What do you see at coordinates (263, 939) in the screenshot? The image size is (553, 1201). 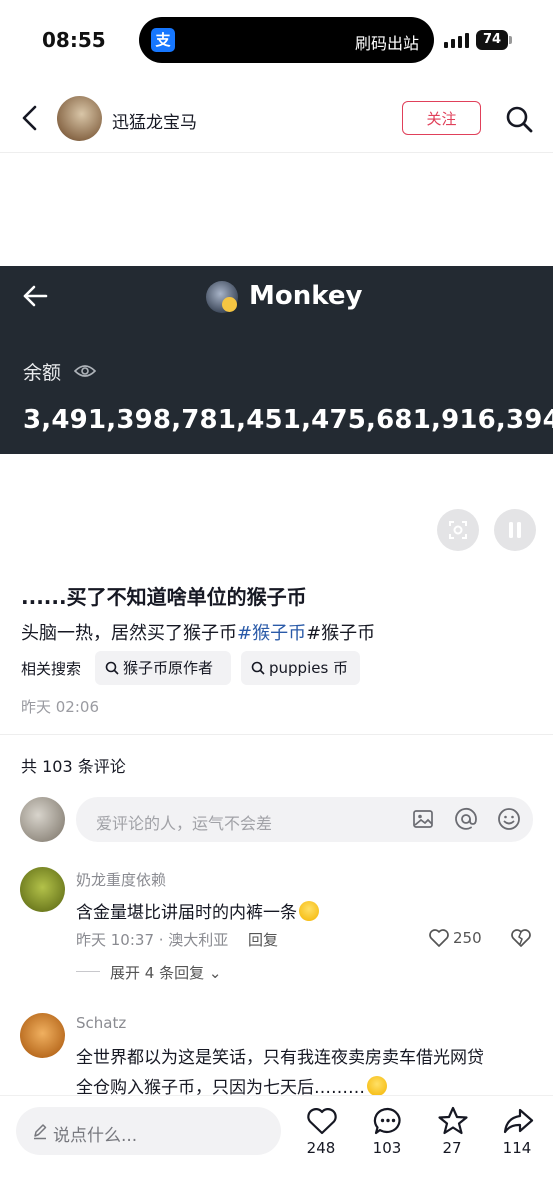 I see `reply-button: 回复` at bounding box center [263, 939].